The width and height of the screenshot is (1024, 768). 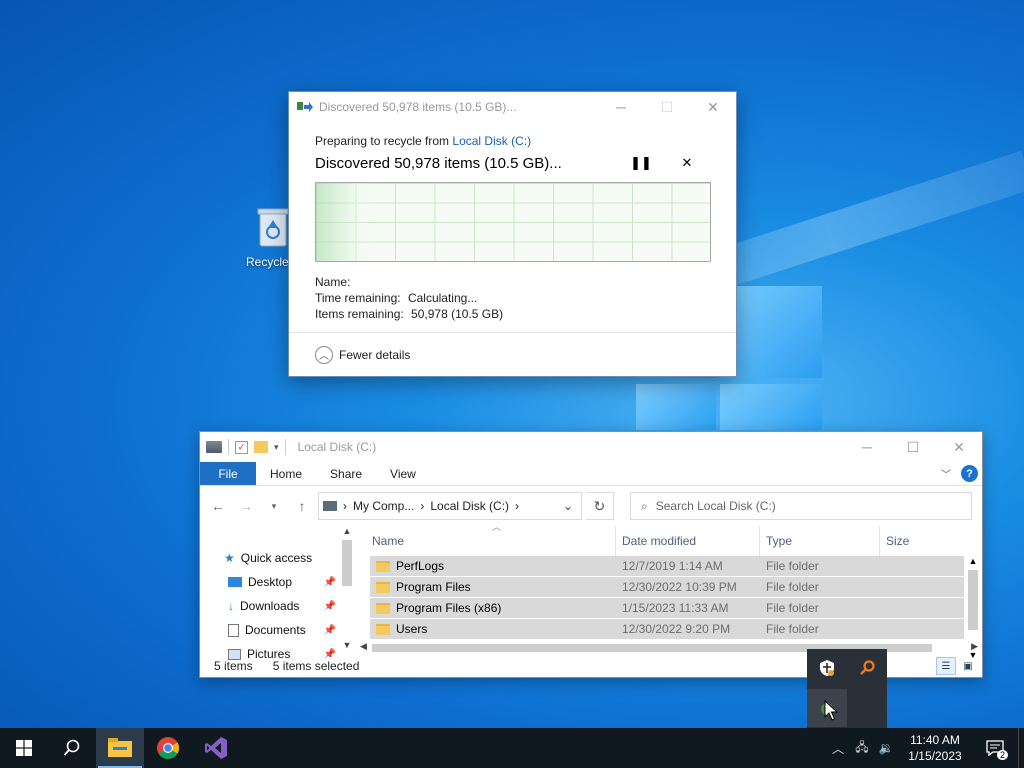 I want to click on items-remaining-value: 50,978 (10.5 GB), so click(x=457, y=314).